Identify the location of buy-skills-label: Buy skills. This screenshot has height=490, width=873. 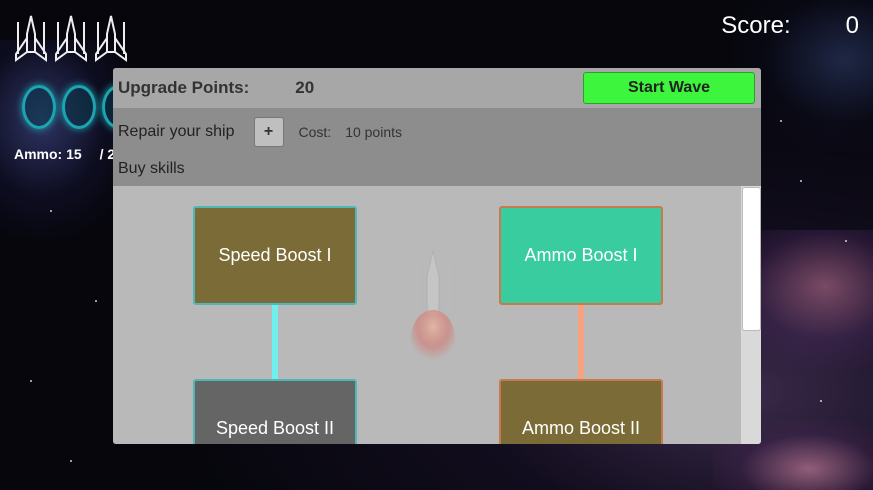
(151, 168).